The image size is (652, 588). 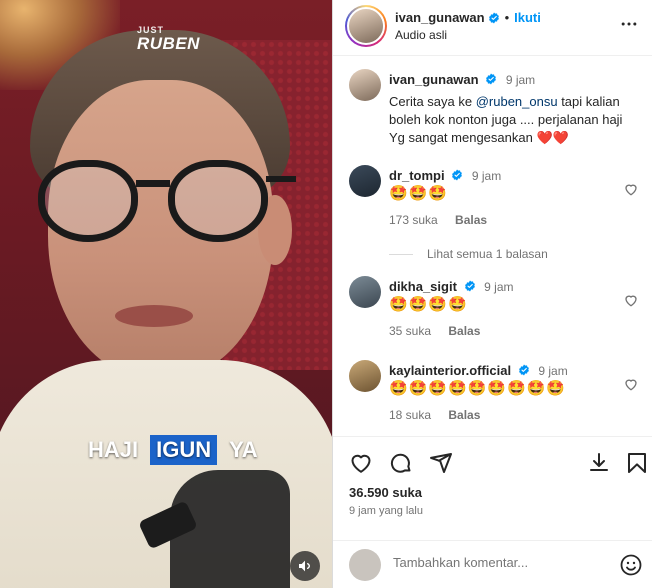 I want to click on comment-text: 🤩🤩🤩, so click(x=419, y=193).